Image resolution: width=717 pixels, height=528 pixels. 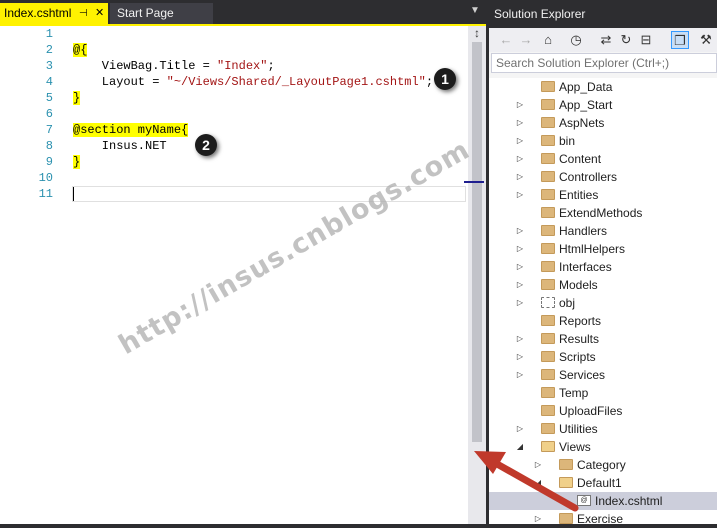 I want to click on tree-item-label: Services, so click(x=582, y=375).